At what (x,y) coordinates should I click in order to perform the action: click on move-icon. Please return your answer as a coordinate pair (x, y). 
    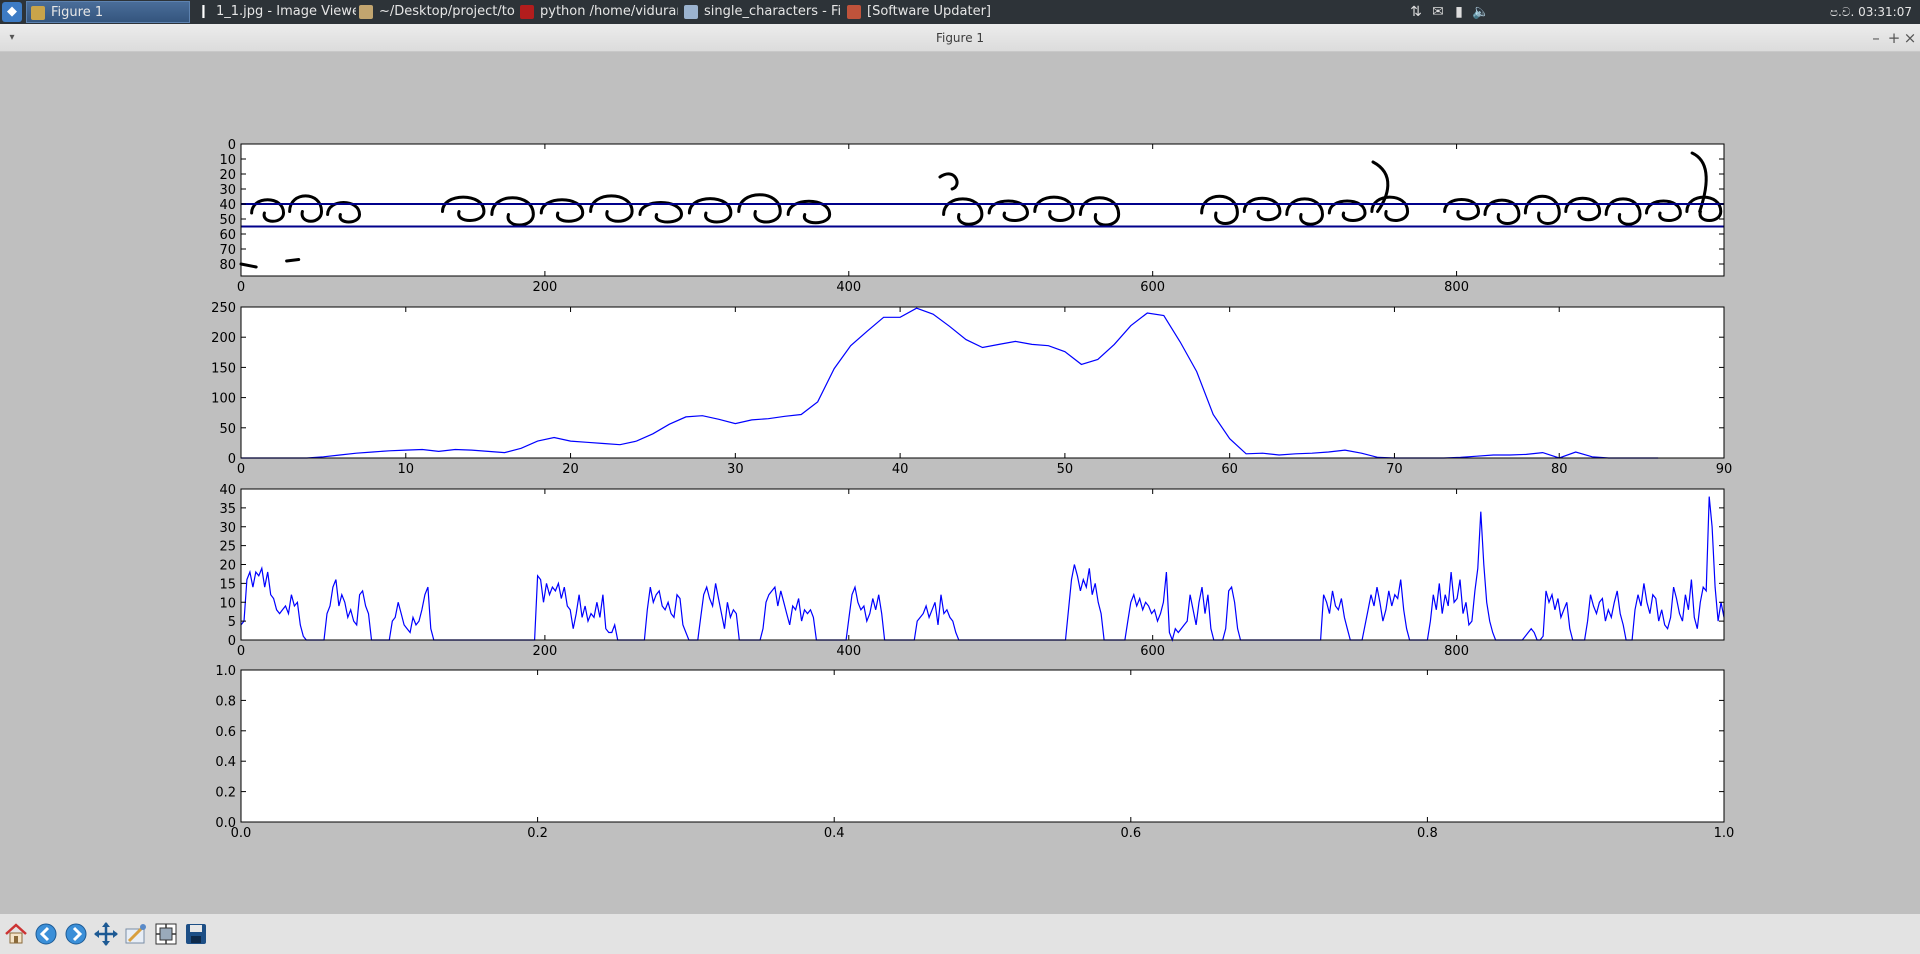
    Looking at the image, I should click on (106, 934).